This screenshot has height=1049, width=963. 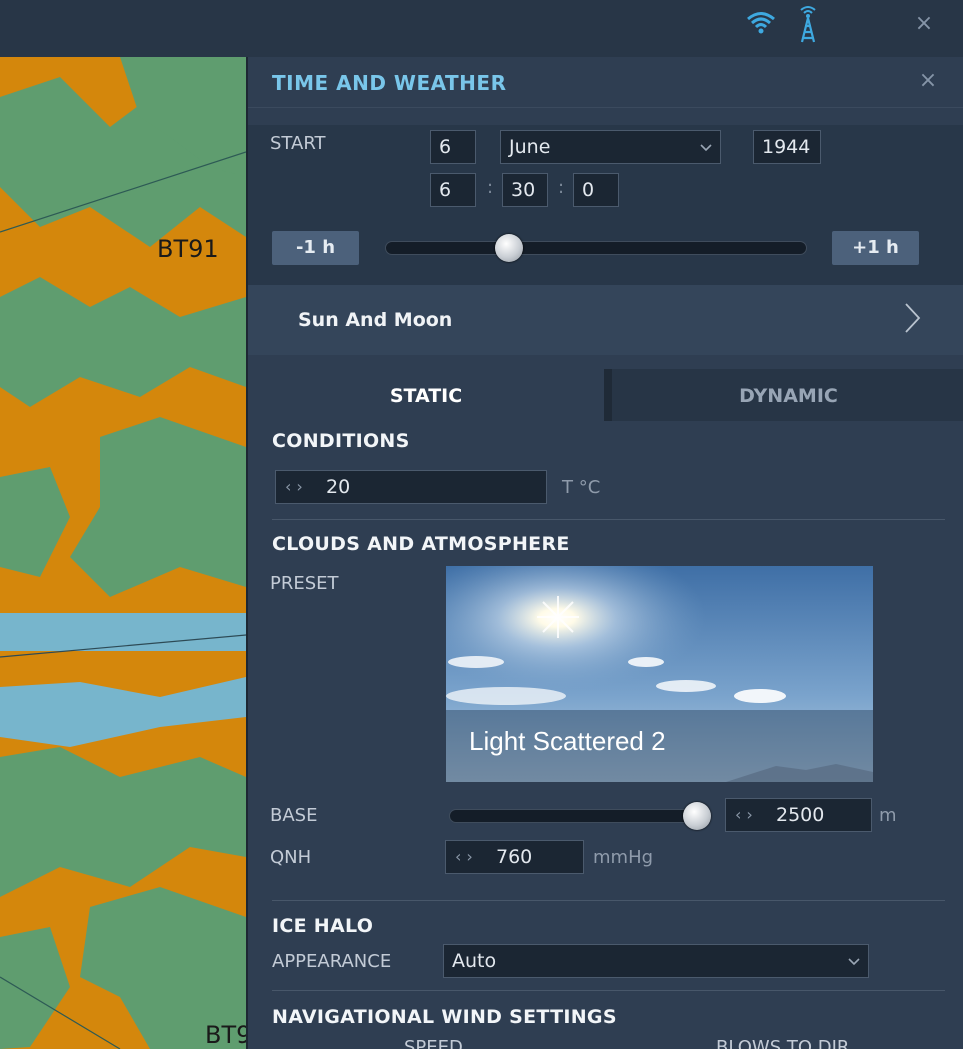 What do you see at coordinates (605, 320) in the screenshot?
I see `sun-and-moon-row: Sun And Moon` at bounding box center [605, 320].